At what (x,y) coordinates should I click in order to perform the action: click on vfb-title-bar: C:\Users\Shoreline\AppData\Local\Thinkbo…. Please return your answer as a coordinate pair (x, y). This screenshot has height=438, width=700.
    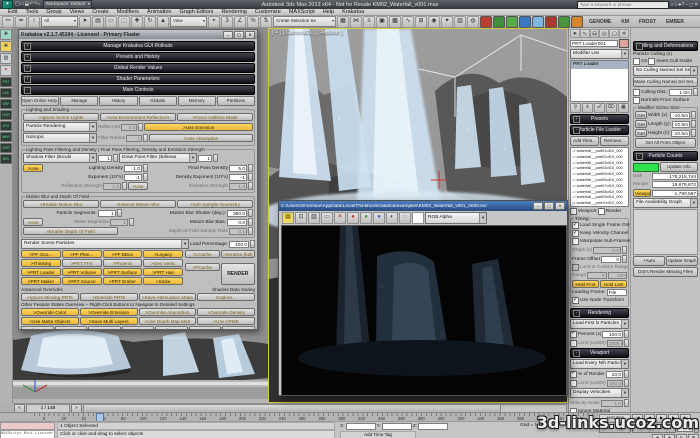
    Looking at the image, I should click on (423, 206).